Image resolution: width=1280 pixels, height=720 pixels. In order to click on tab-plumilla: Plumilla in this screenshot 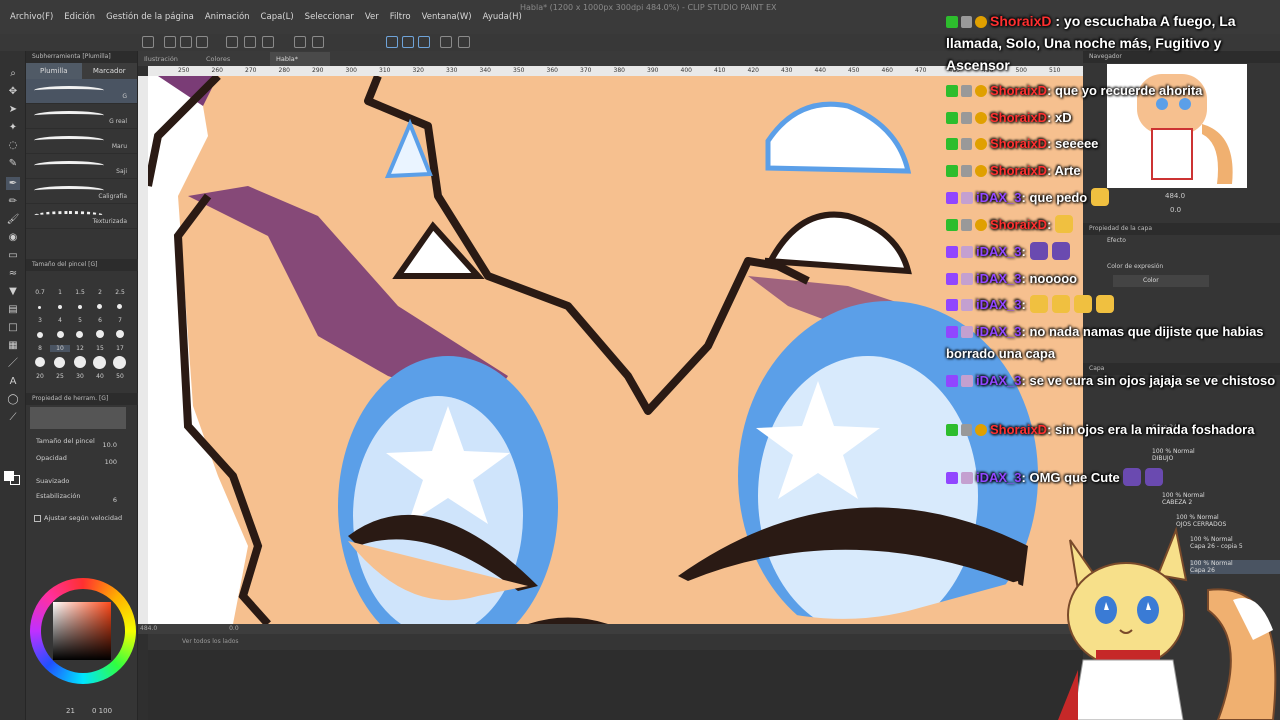, I will do `click(54, 71)`.